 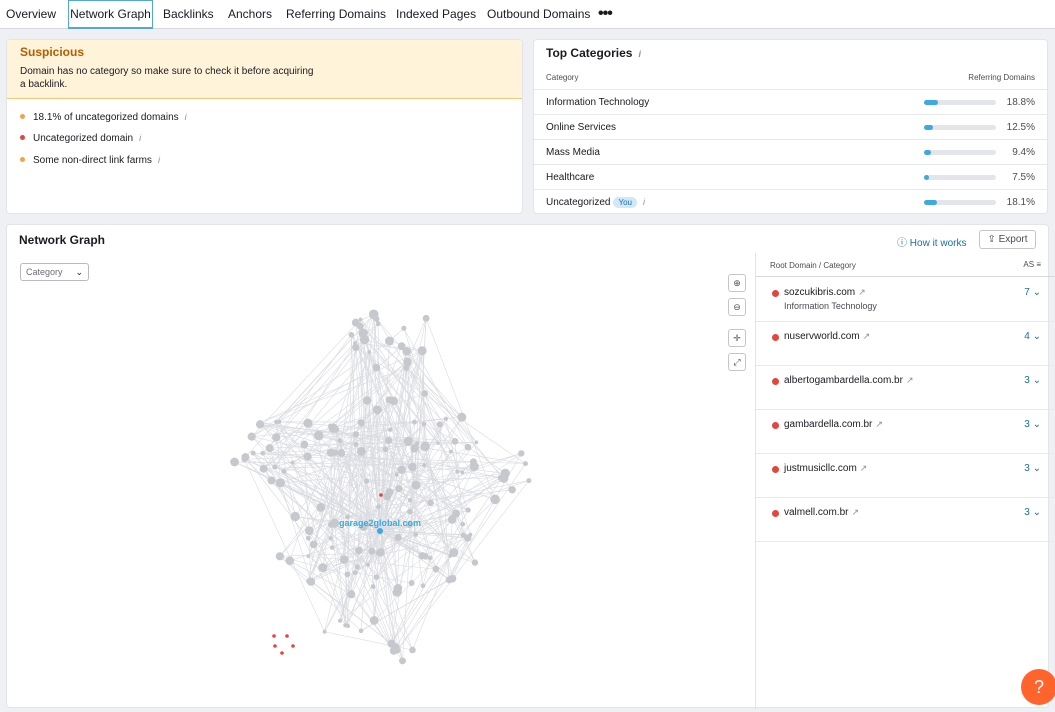 What do you see at coordinates (110, 14) in the screenshot?
I see `tab-network-graph: Network Graph` at bounding box center [110, 14].